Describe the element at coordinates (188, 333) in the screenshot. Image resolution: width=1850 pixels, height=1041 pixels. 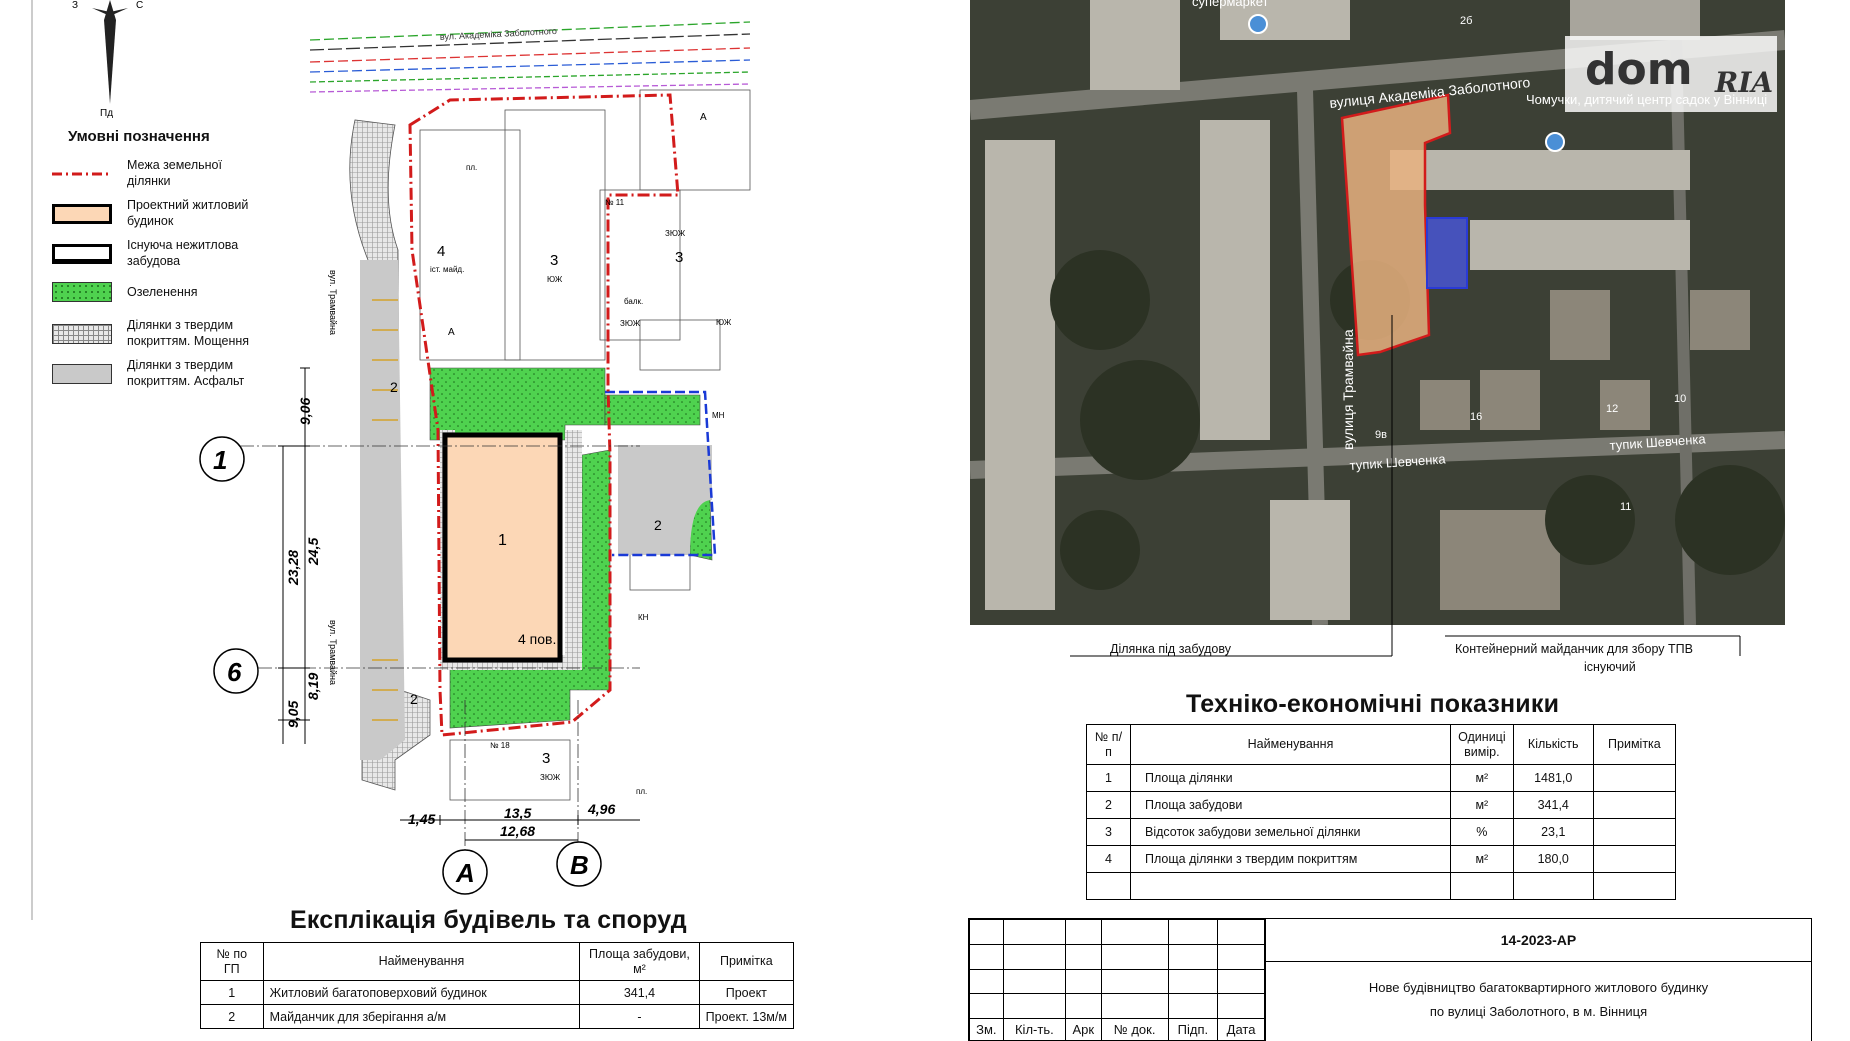
I see `legend-label-paving: Ділянки з твердим покриттям. Мощення` at that location.